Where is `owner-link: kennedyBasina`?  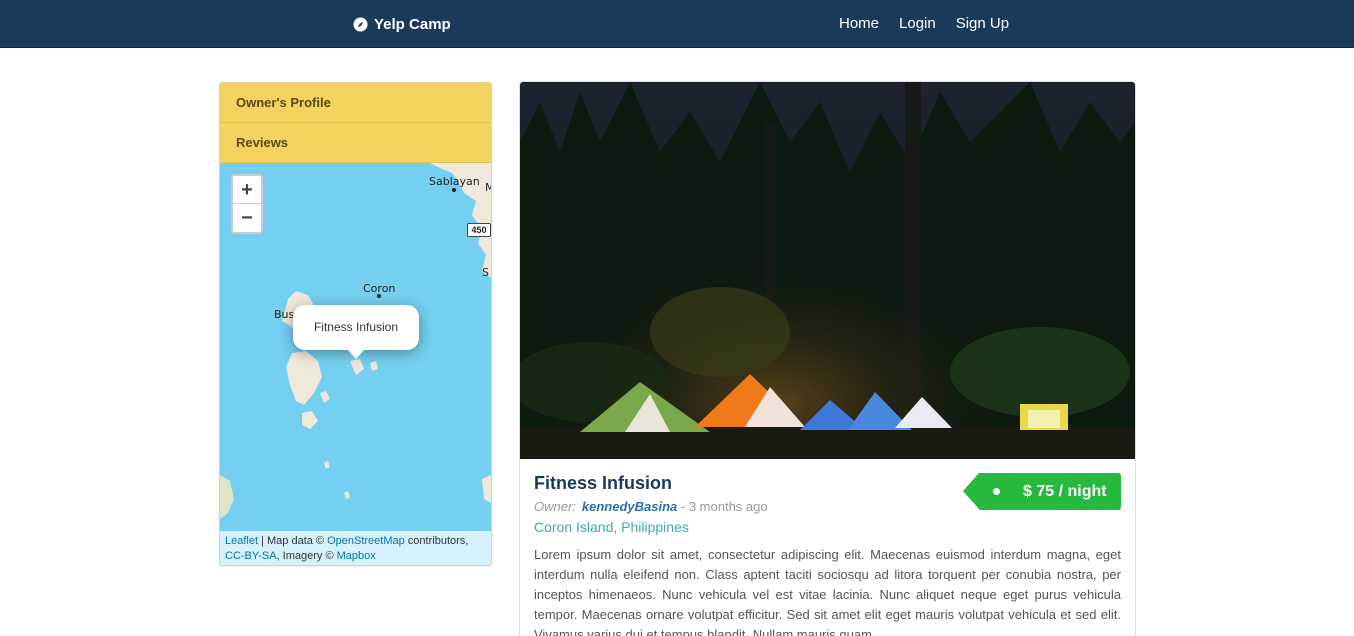 owner-link: kennedyBasina is located at coordinates (629, 506).